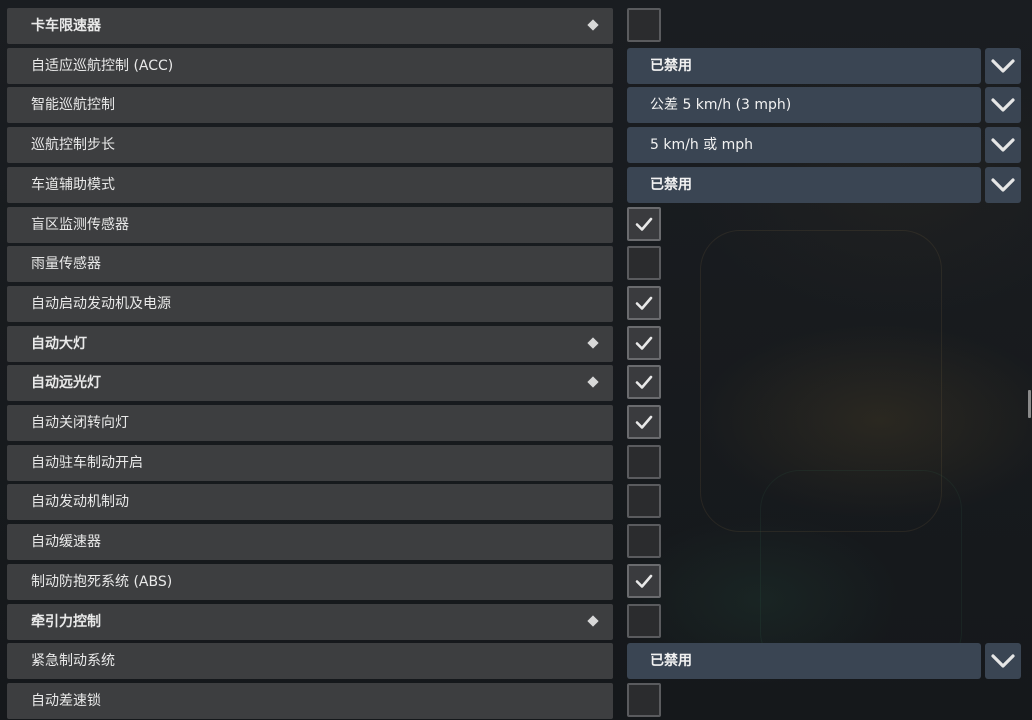 This screenshot has height=720, width=1032. I want to click on setting-label: 自动远光灯, so click(66, 383).